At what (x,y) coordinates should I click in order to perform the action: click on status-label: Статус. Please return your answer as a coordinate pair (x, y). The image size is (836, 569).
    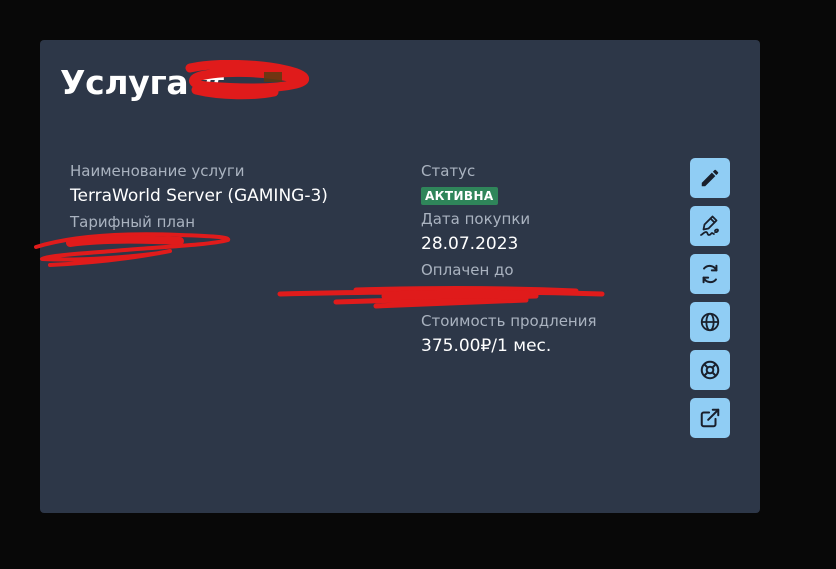
    Looking at the image, I should click on (448, 171).